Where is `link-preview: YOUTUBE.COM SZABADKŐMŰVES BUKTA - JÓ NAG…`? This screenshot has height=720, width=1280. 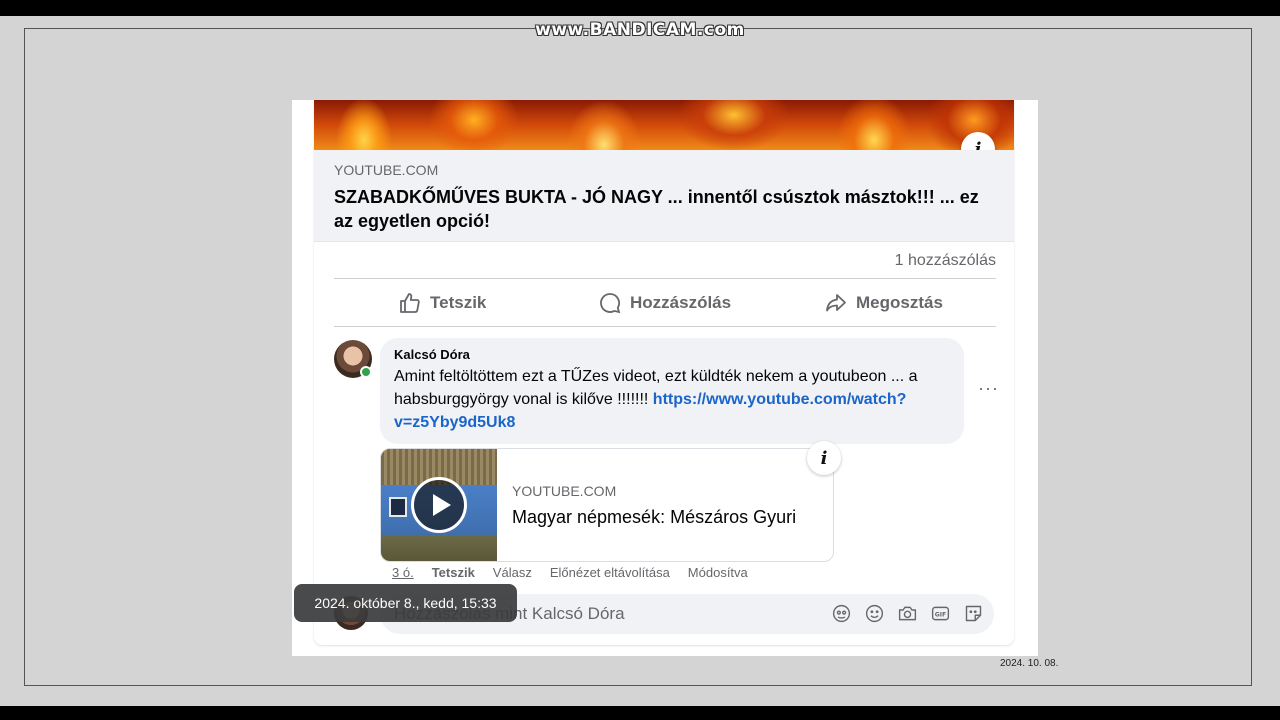 link-preview: YOUTUBE.COM SZABADKŐMŰVES BUKTA - JÓ NAG… is located at coordinates (664, 196).